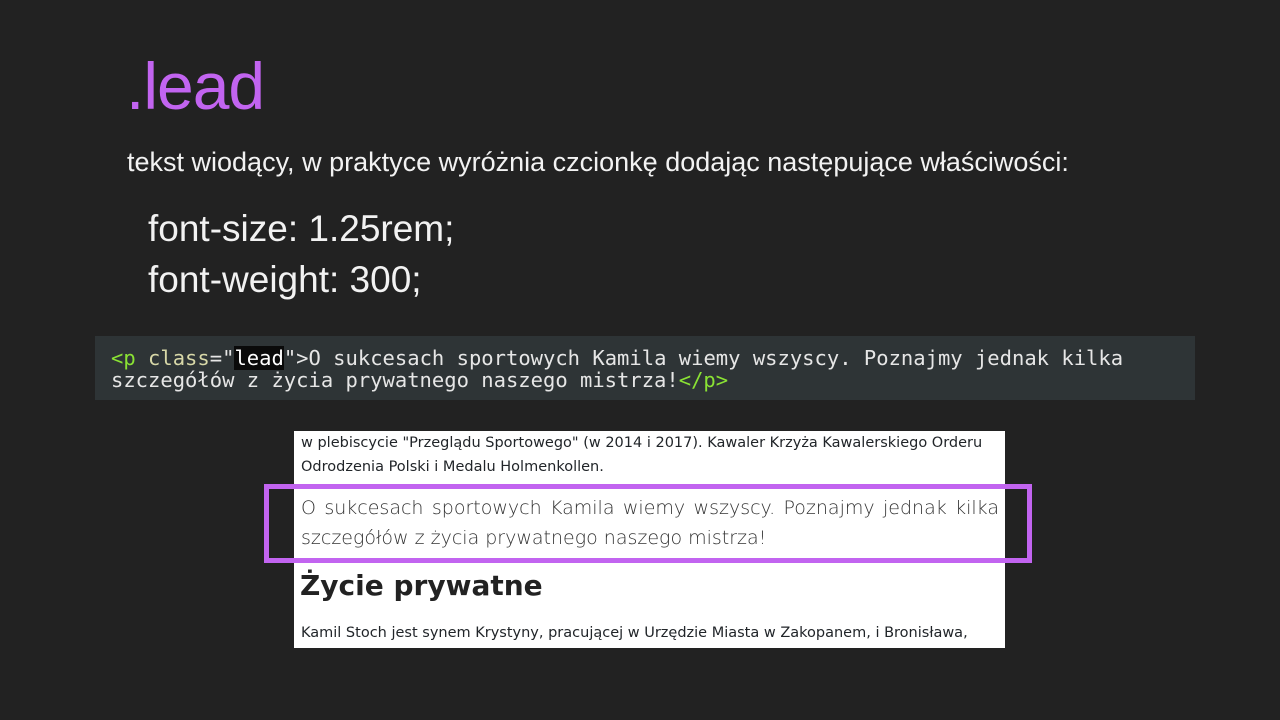  I want to click on code-close-tag: </p>, so click(703, 380).